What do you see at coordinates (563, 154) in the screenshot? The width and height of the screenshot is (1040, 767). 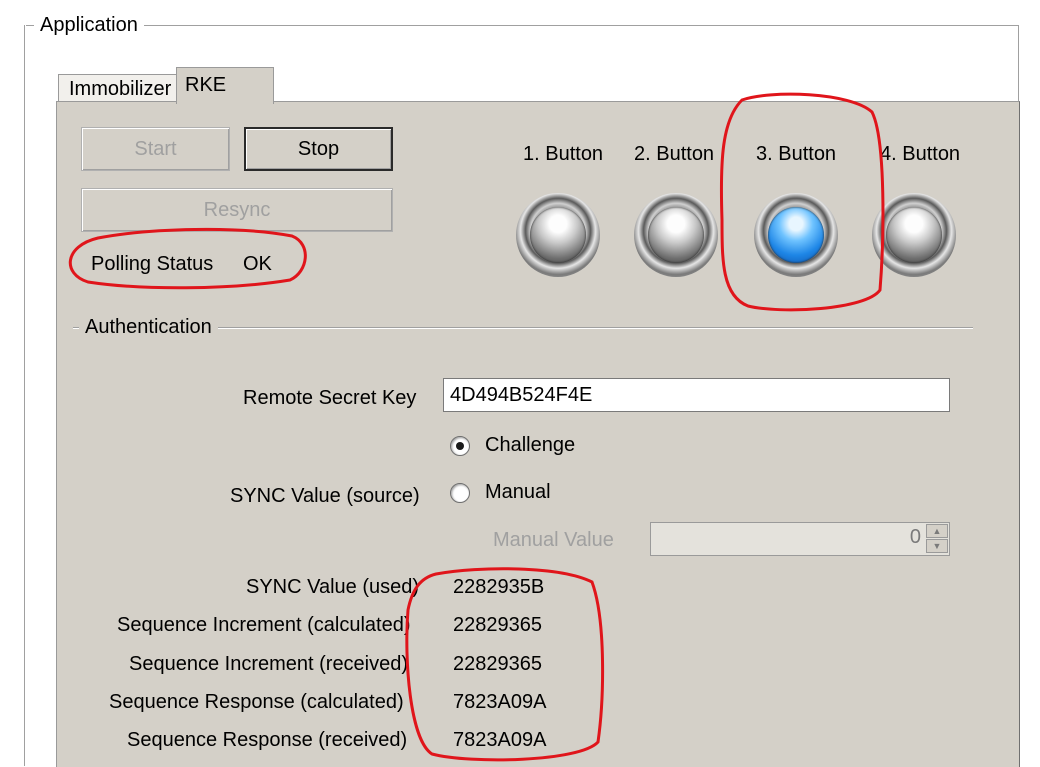 I see `button-1-label: 1. Button` at bounding box center [563, 154].